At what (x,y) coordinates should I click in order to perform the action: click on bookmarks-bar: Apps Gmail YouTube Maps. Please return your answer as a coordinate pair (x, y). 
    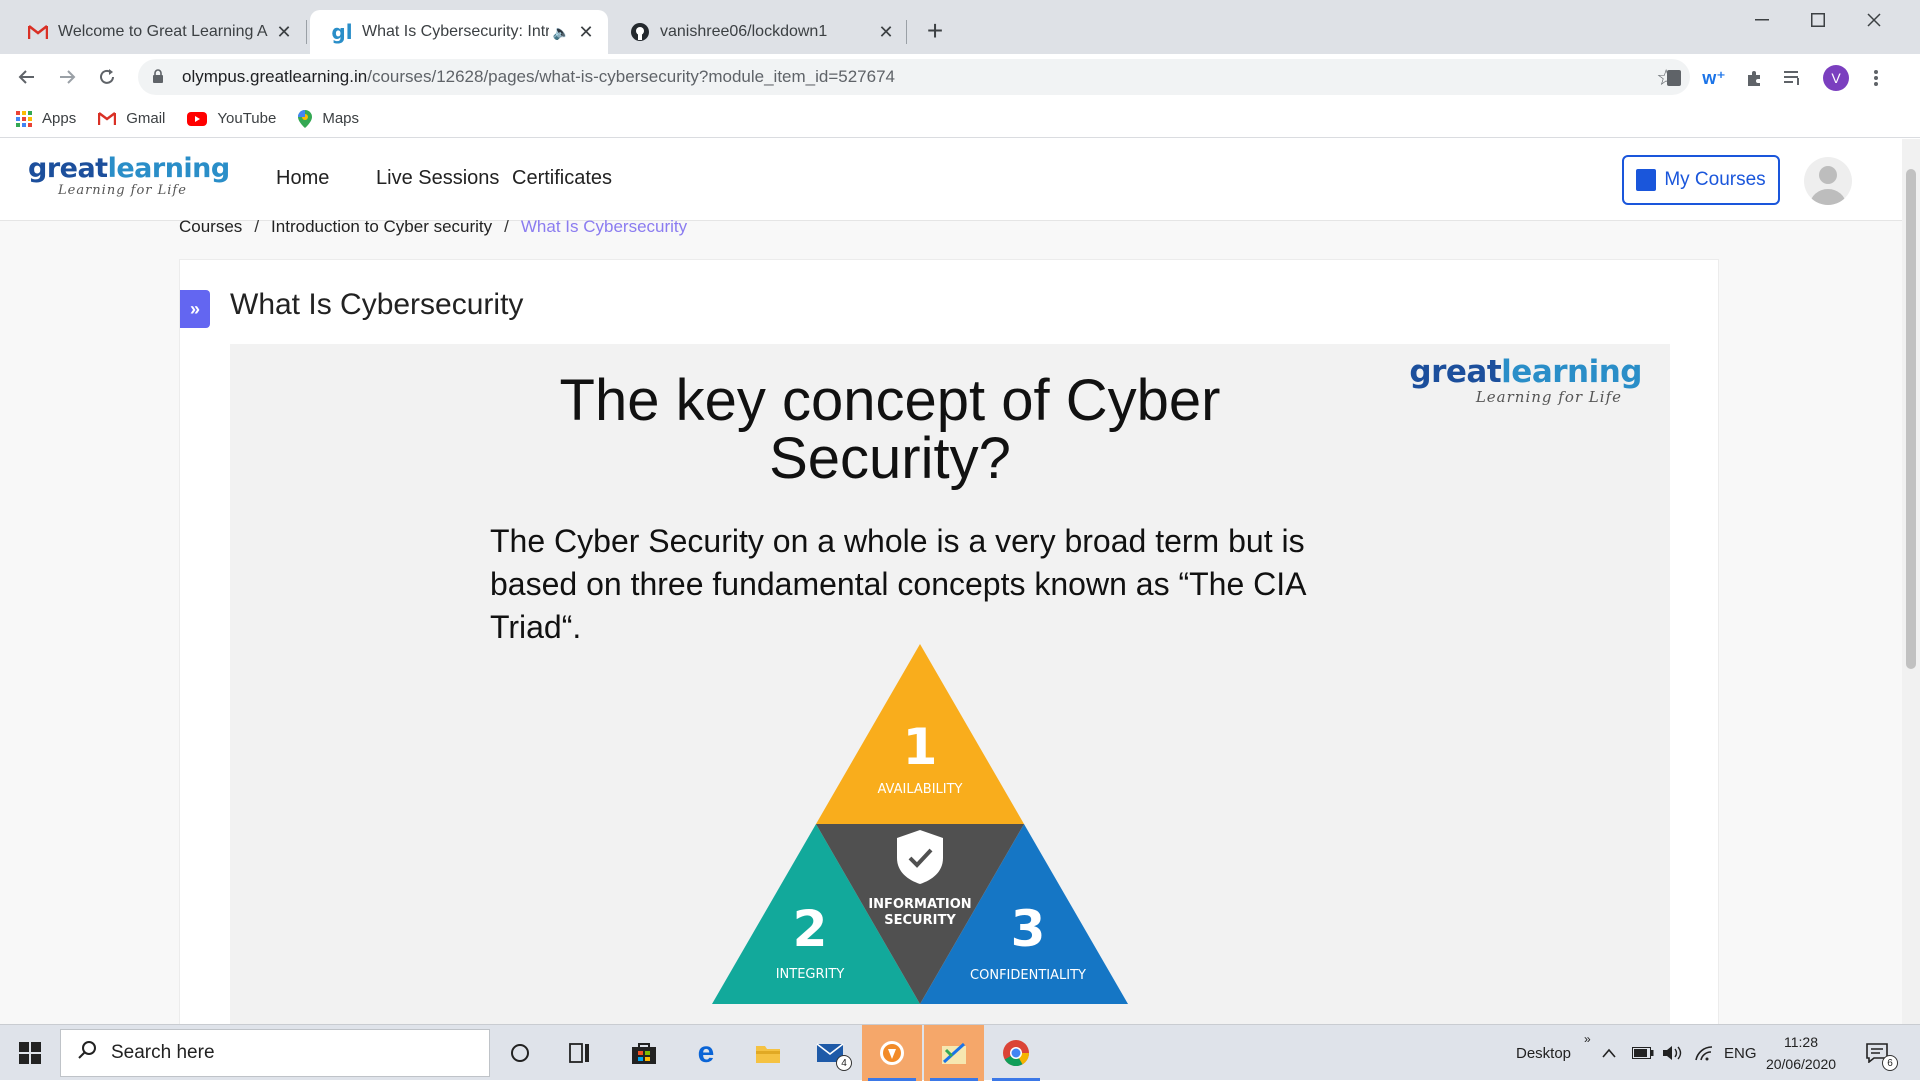
    Looking at the image, I should click on (960, 119).